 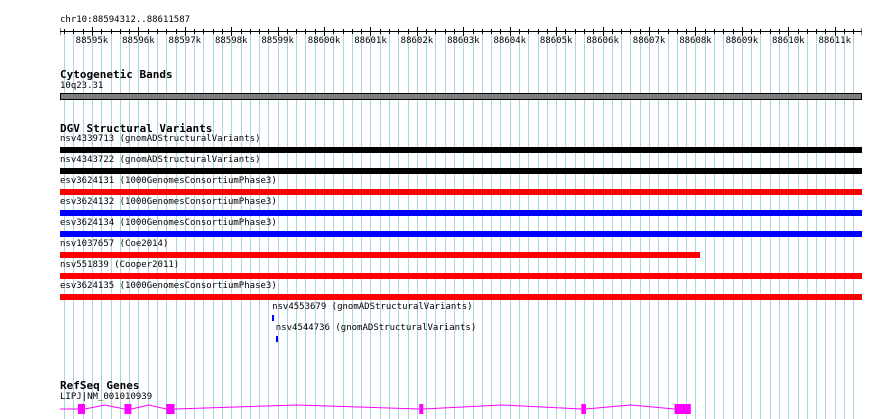 What do you see at coordinates (834, 41) in the screenshot?
I see `ruler-tick-label: 88611k` at bounding box center [834, 41].